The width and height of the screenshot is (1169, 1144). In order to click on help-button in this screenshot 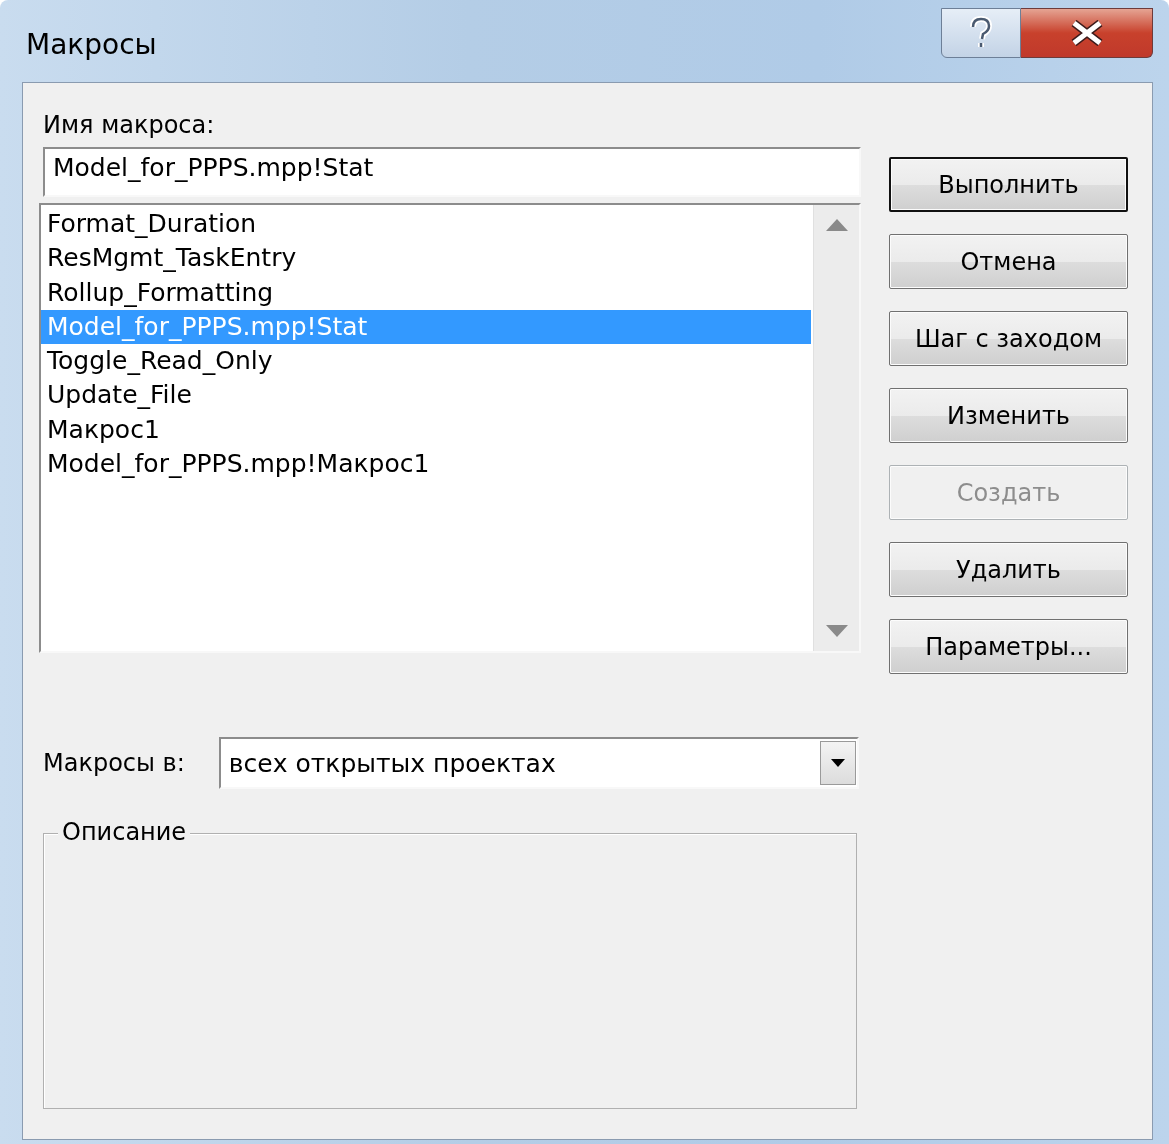, I will do `click(981, 33)`.